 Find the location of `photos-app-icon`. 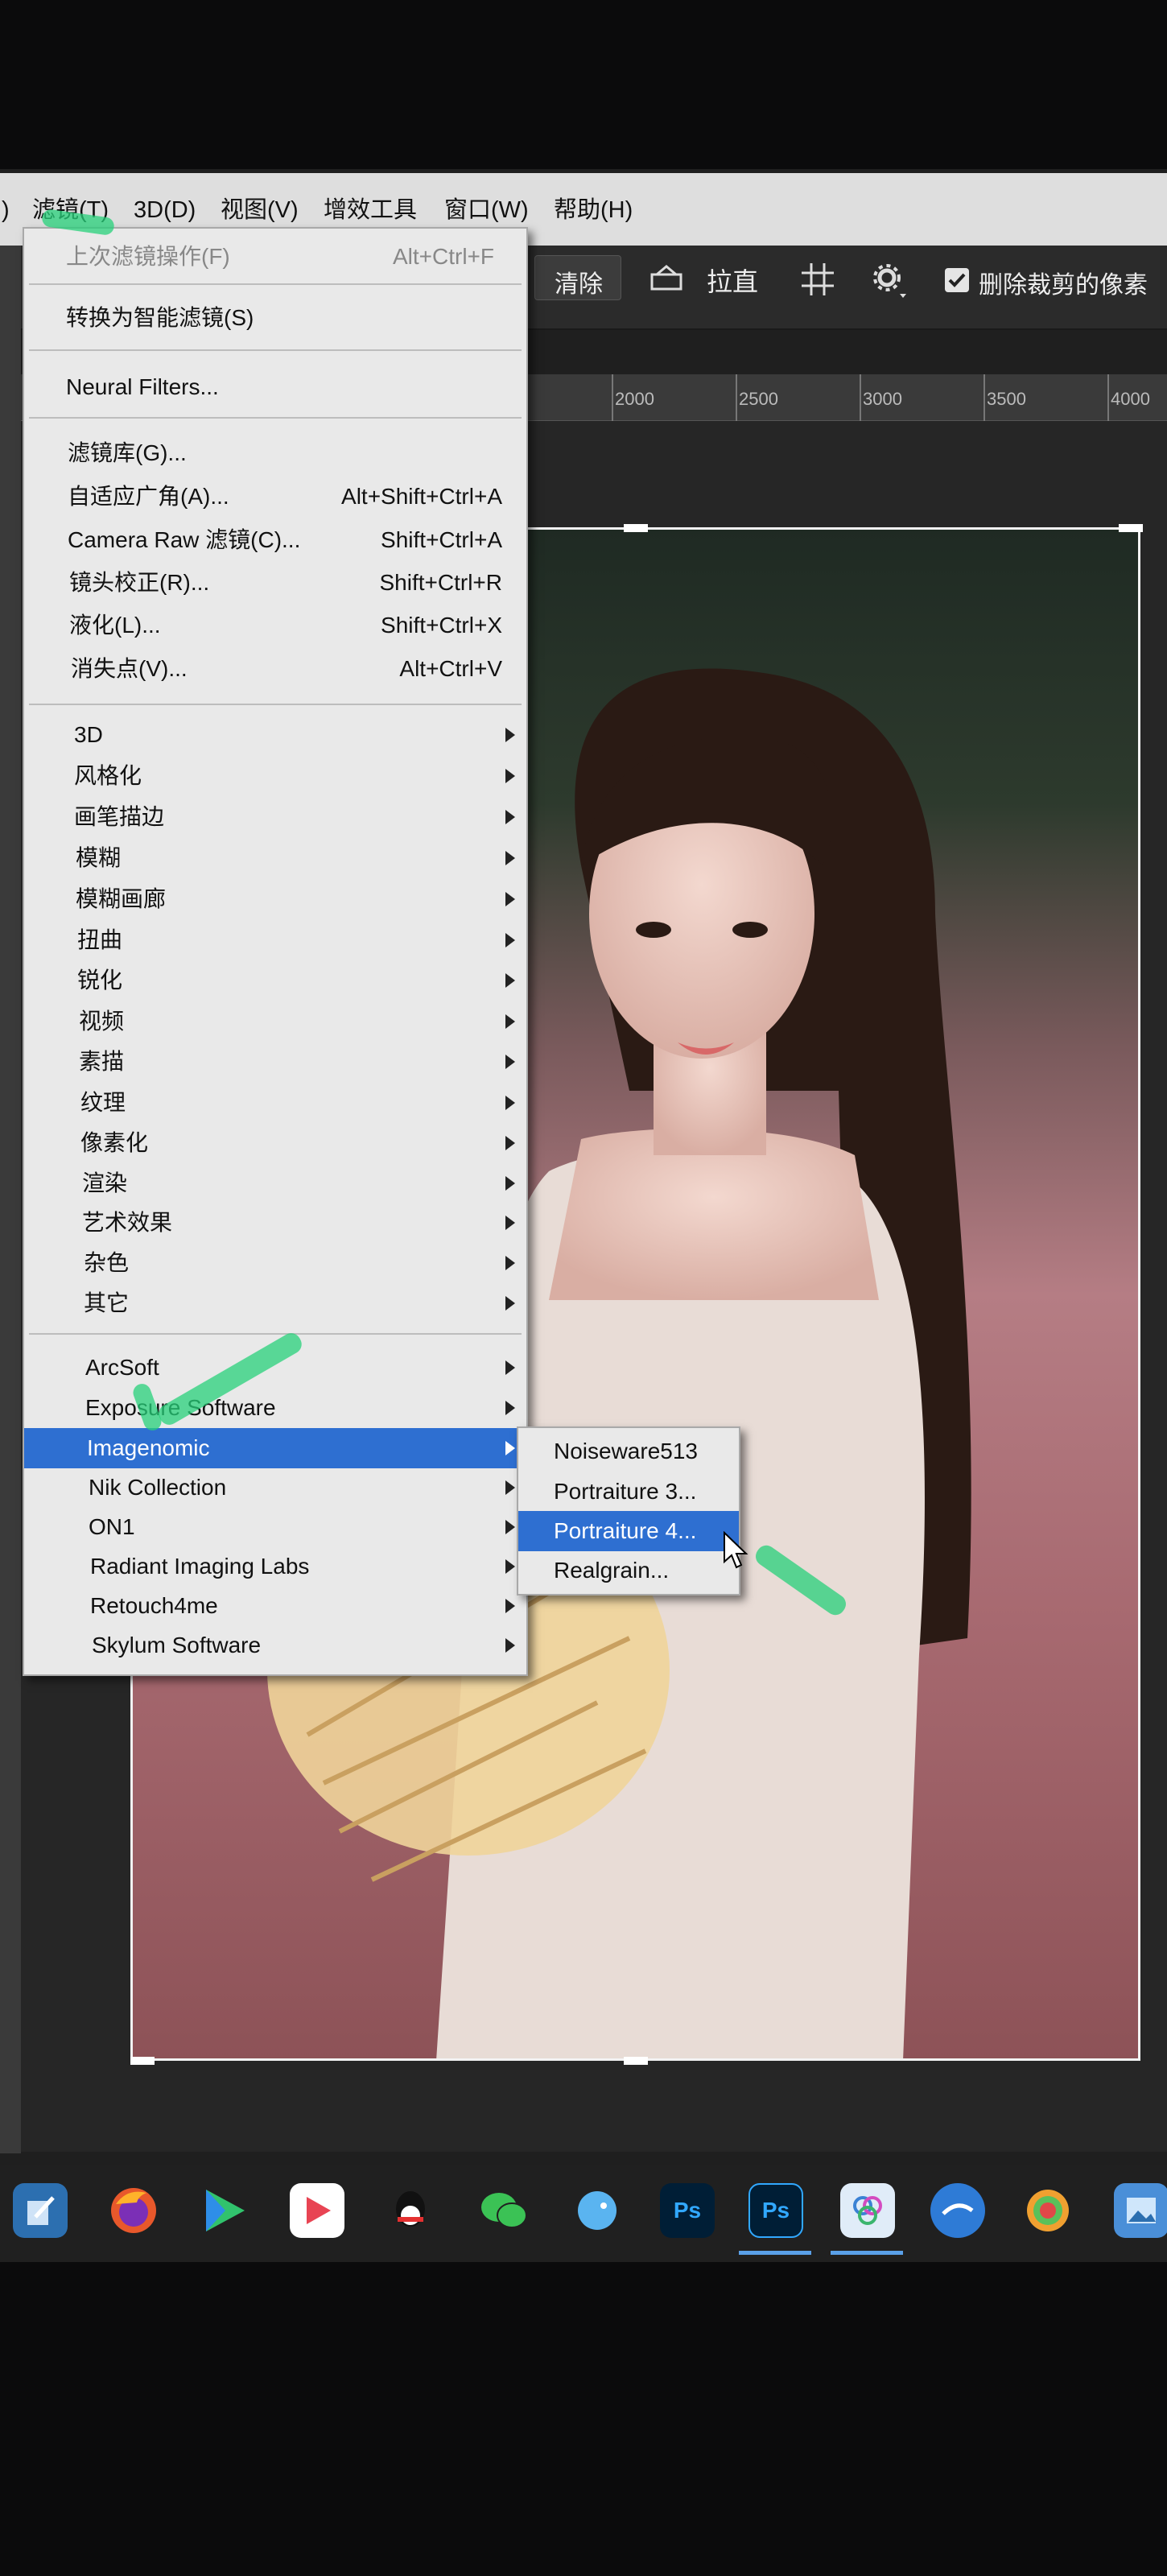

photos-app-icon is located at coordinates (868, 2210).